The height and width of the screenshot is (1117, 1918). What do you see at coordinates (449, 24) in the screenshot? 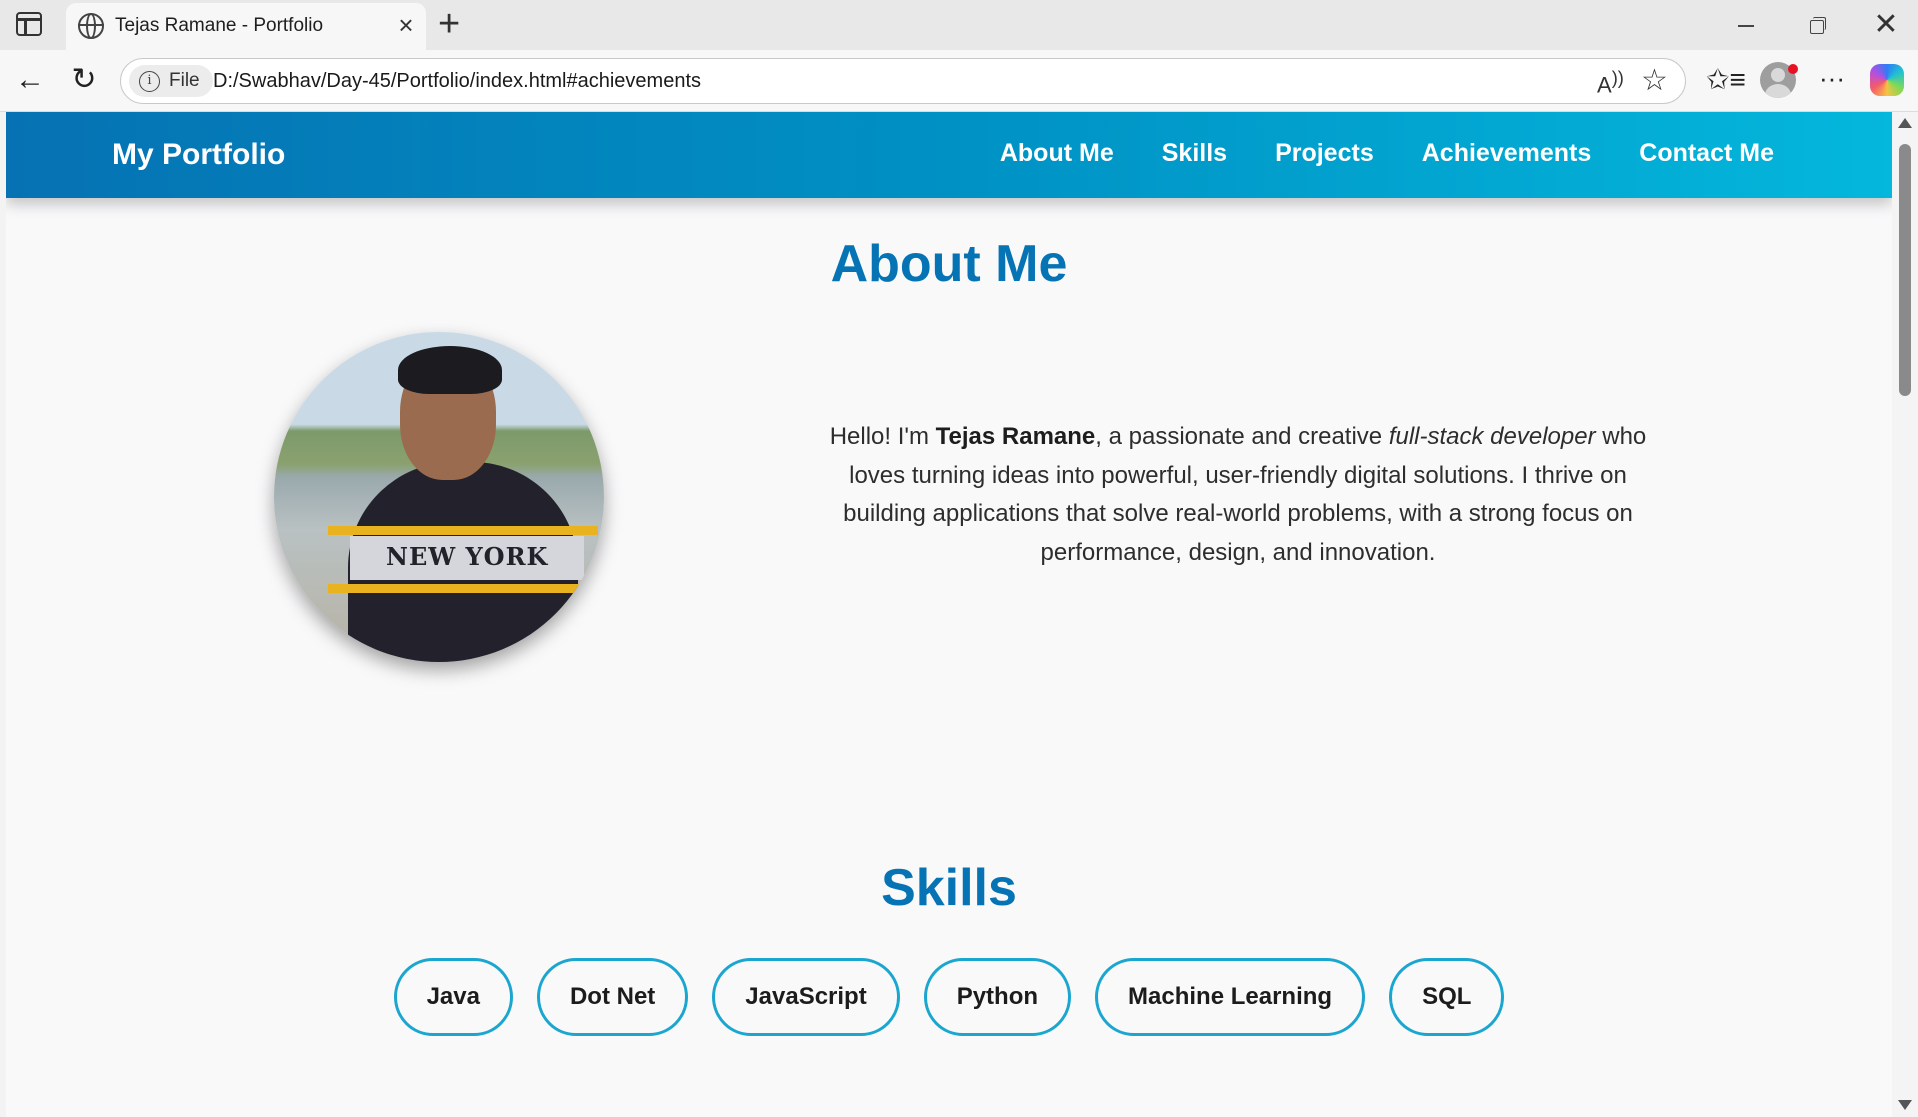
I see `new-tab-icon: +` at bounding box center [449, 24].